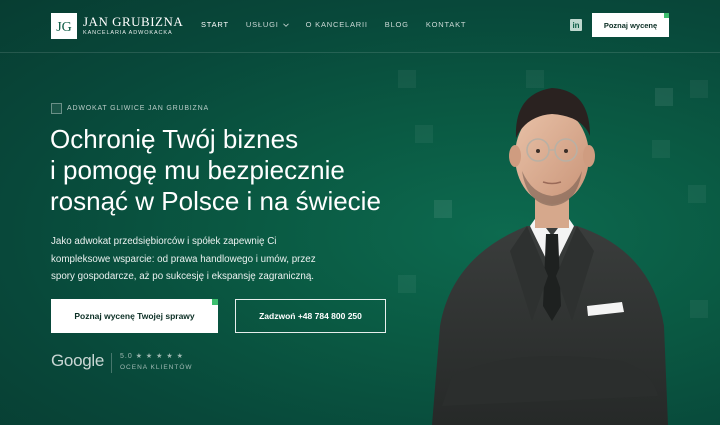 The height and width of the screenshot is (425, 720). Describe the element at coordinates (197, 170) in the screenshot. I see `headline-line: i pomogę mu bezpiecznie` at that location.